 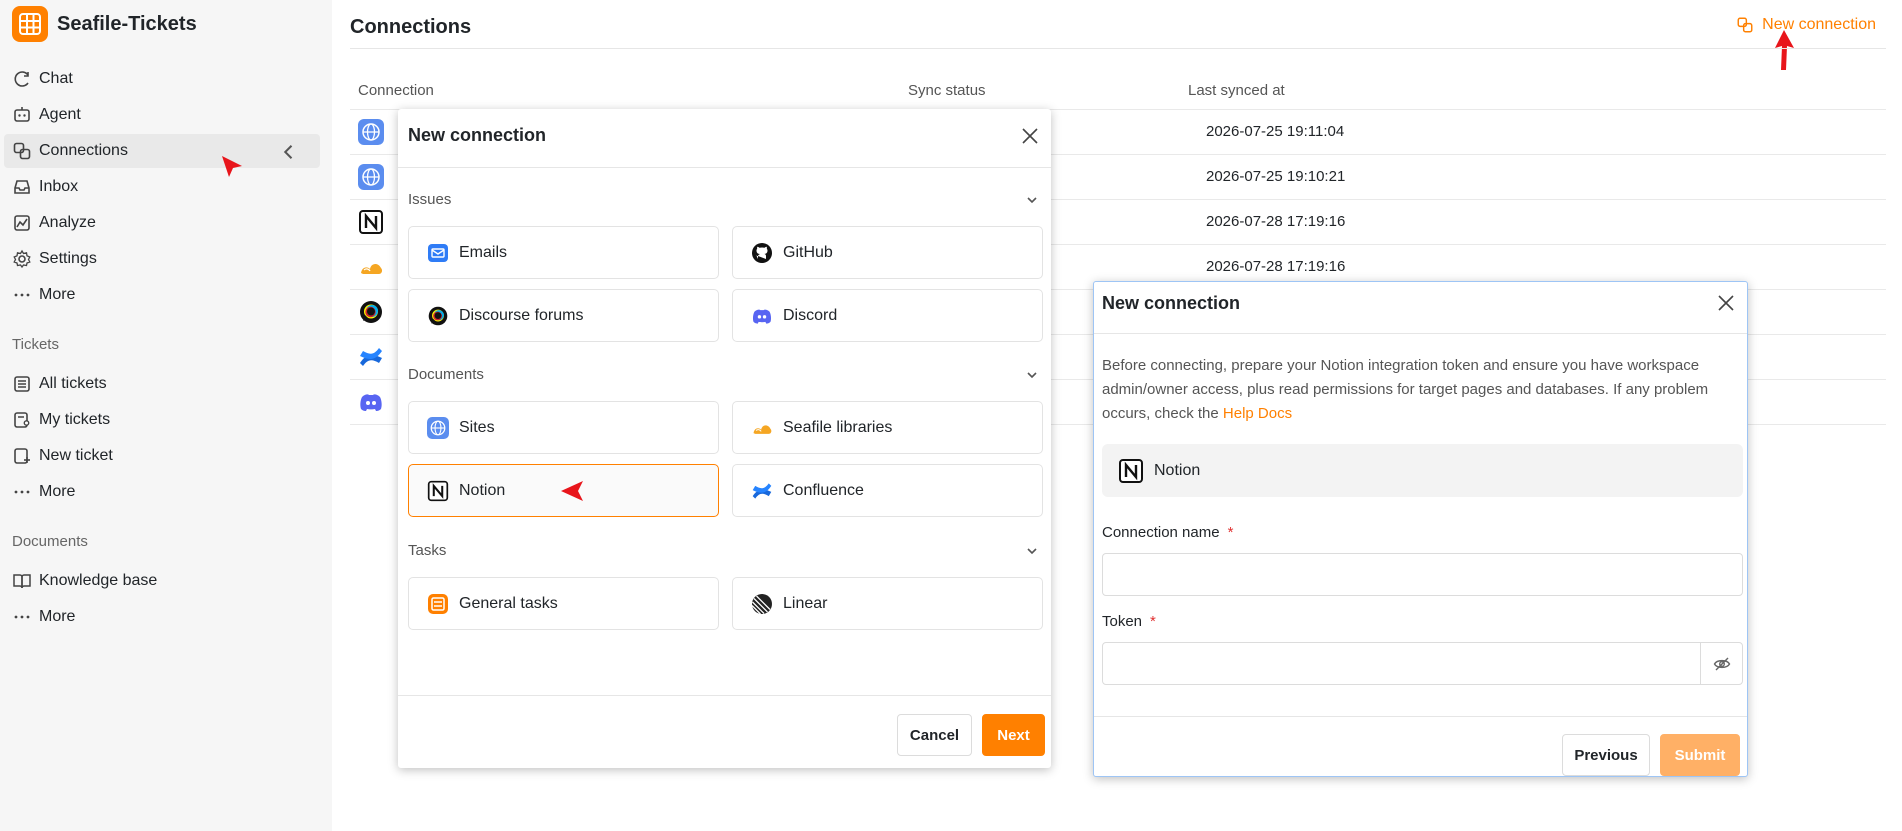 I want to click on connection-option-discourse: Discourse forums, so click(x=563, y=315).